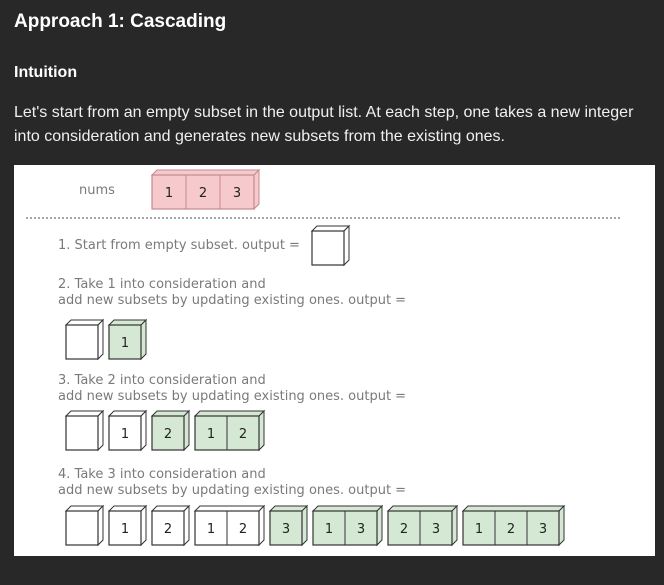  I want to click on step2-output: 1, so click(106, 339).